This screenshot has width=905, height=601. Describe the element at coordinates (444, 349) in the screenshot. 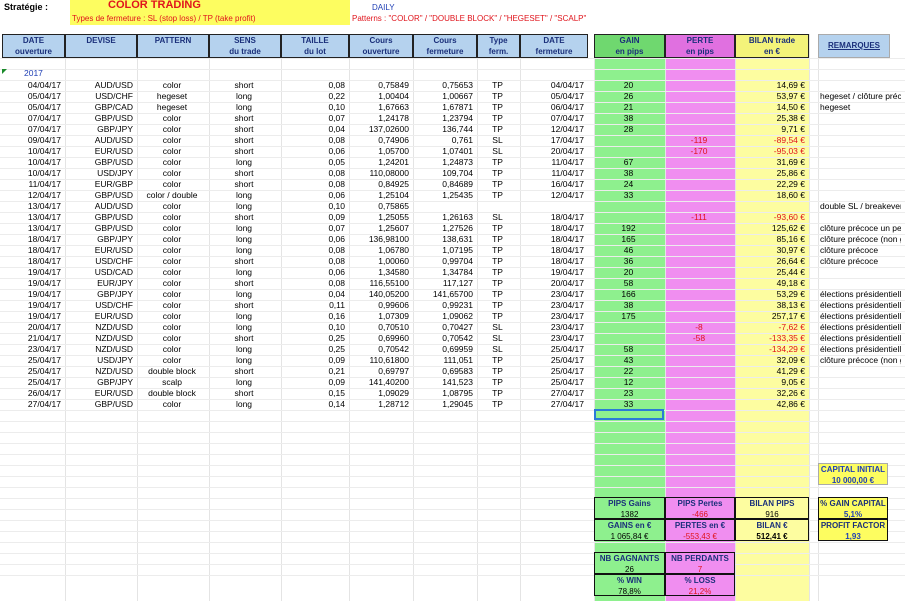

I see `cell-cours-ferm: 0,69959` at that location.